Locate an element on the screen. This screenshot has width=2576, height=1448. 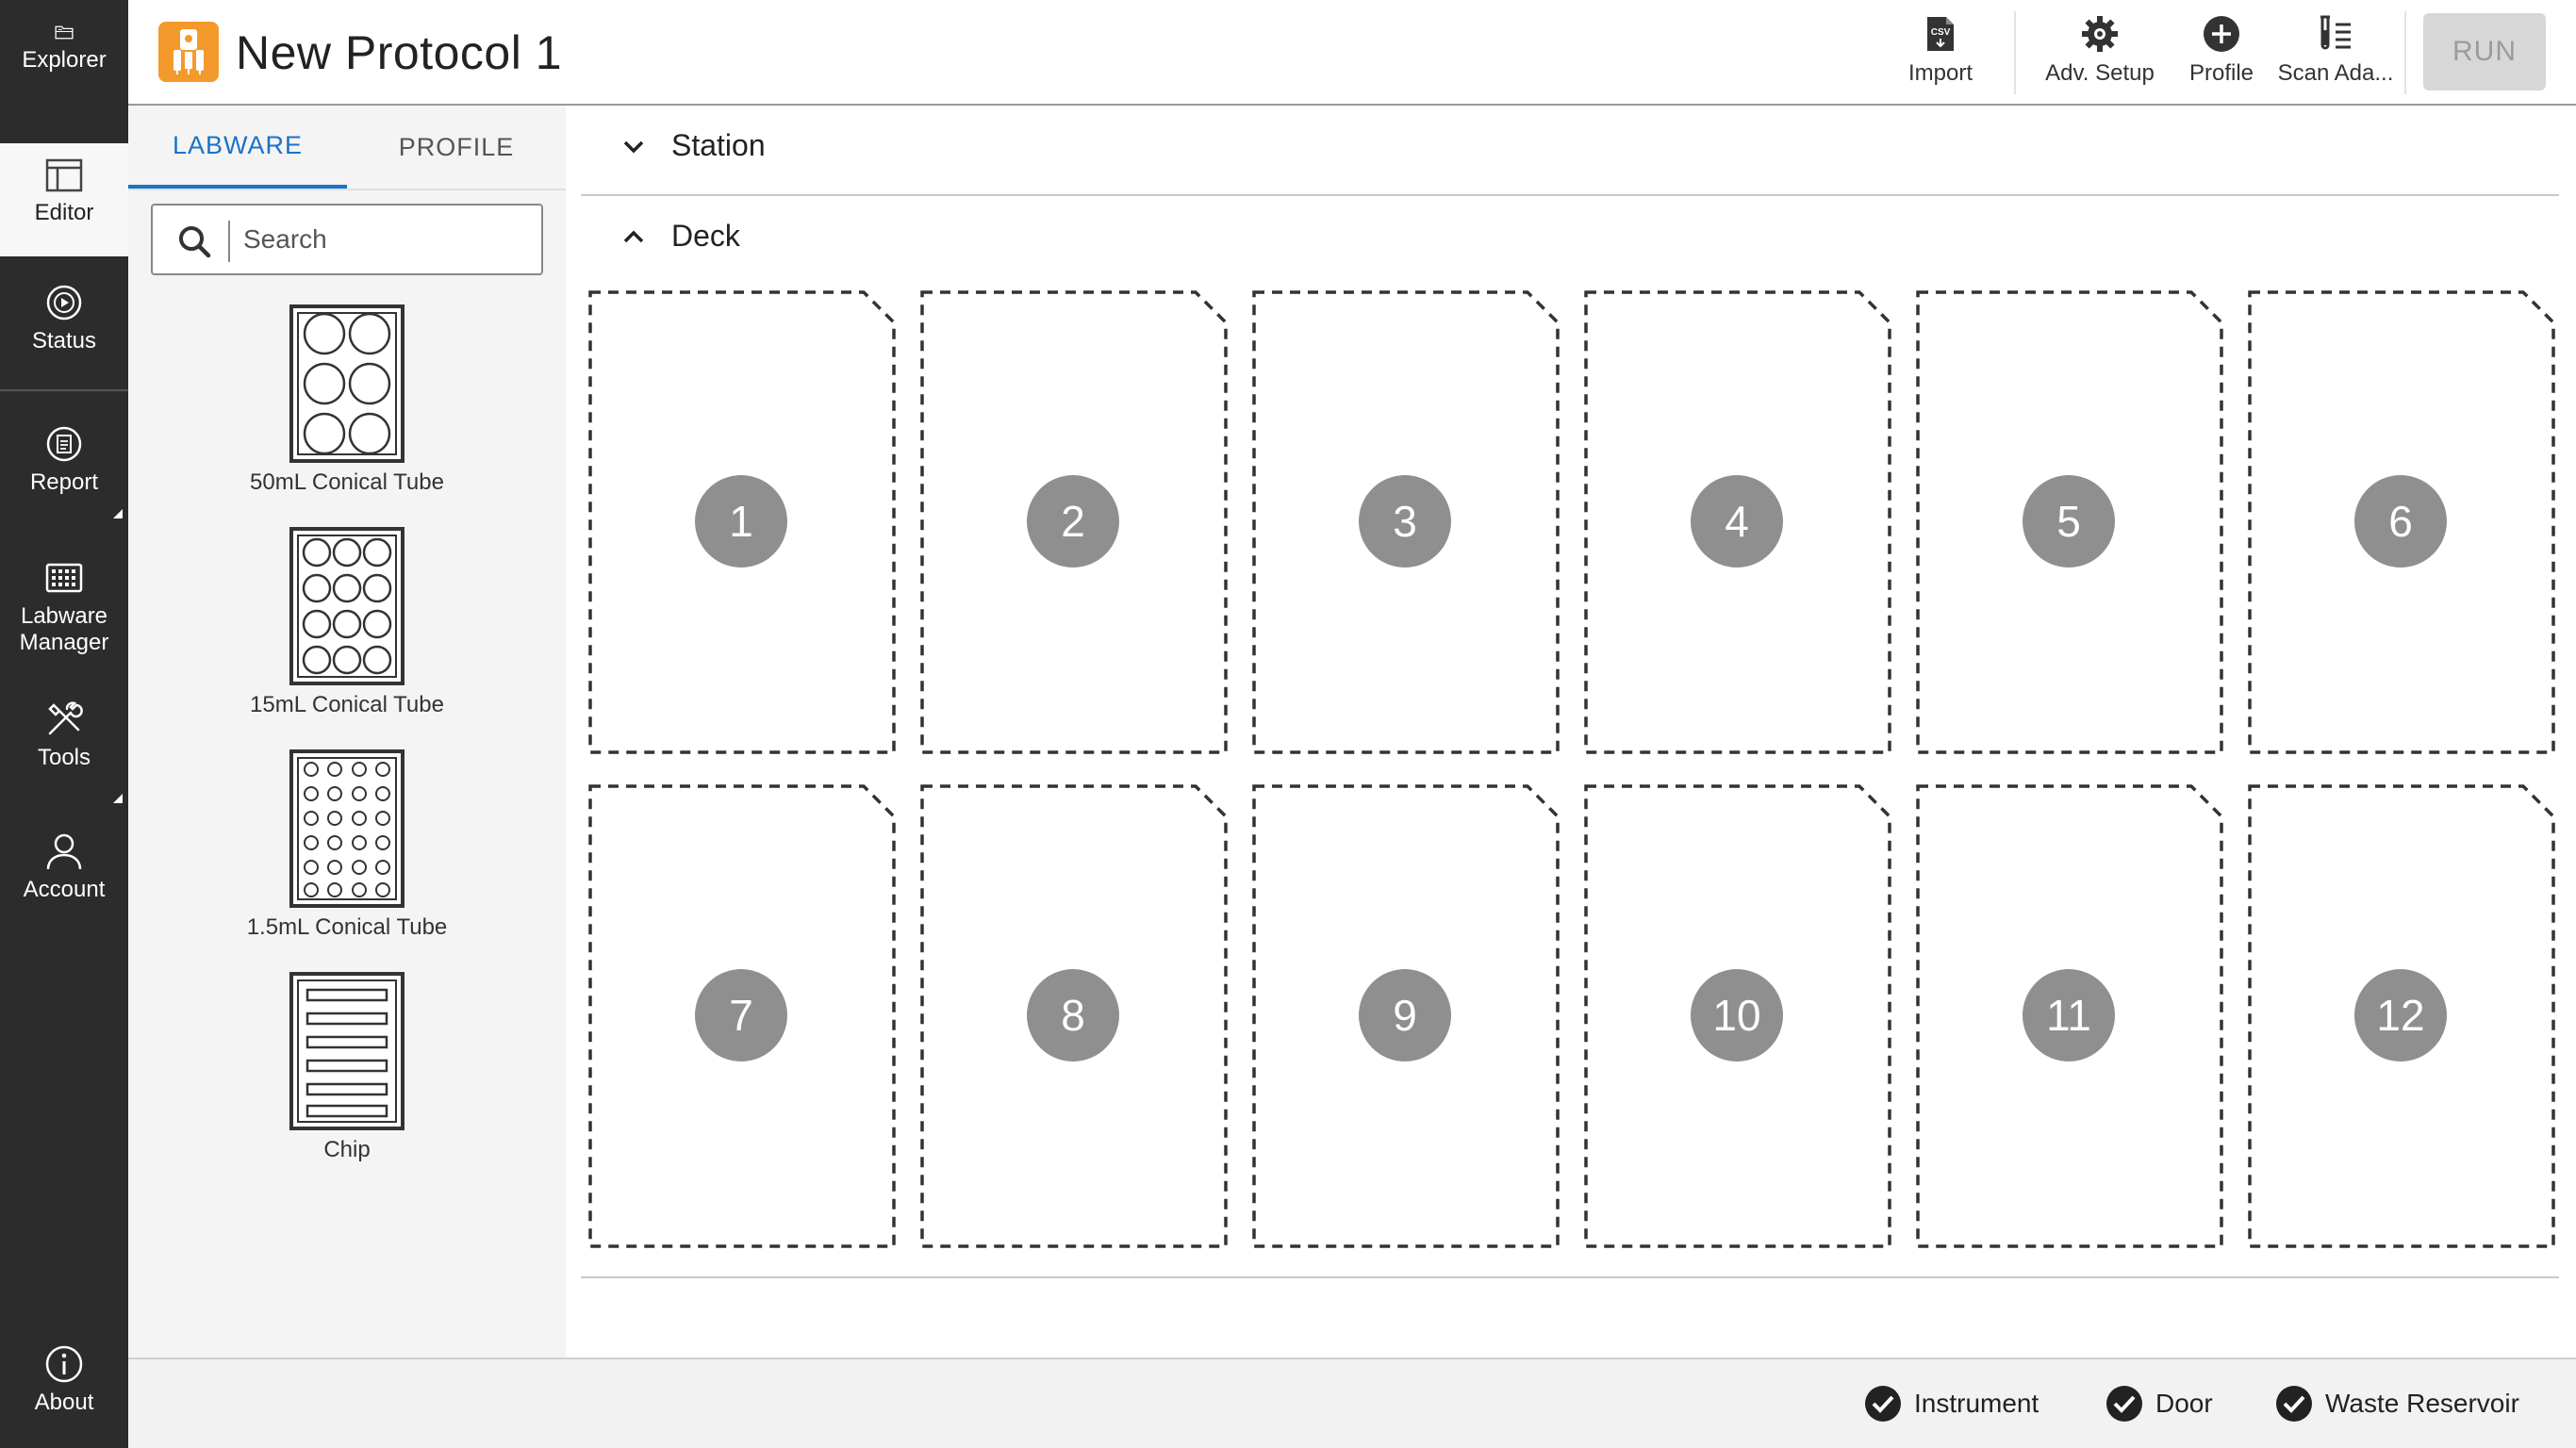
station-section-header: Station is located at coordinates (692, 145).